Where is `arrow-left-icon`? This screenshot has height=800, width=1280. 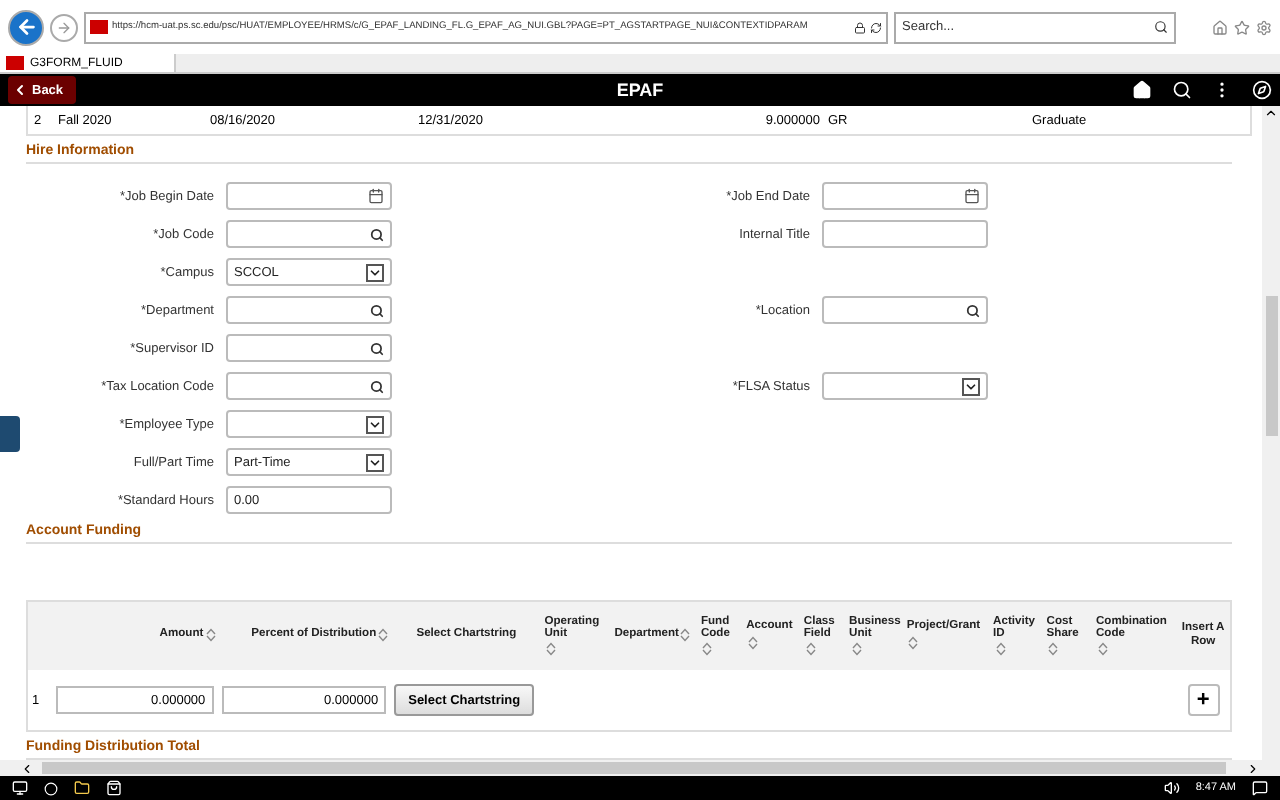 arrow-left-icon is located at coordinates (26, 27).